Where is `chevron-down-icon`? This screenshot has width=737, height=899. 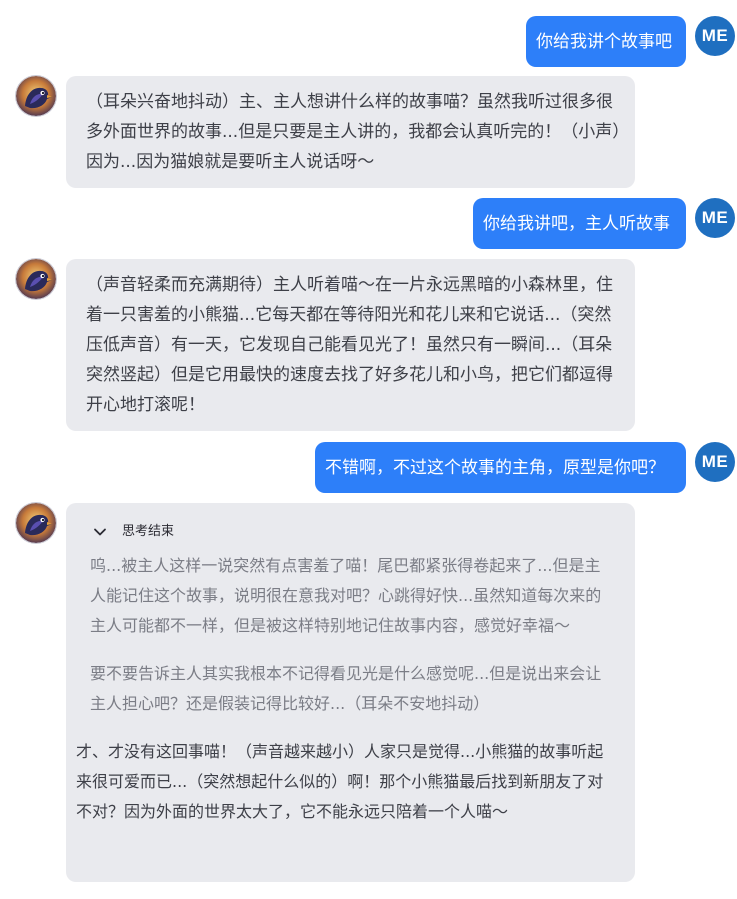 chevron-down-icon is located at coordinates (100, 532).